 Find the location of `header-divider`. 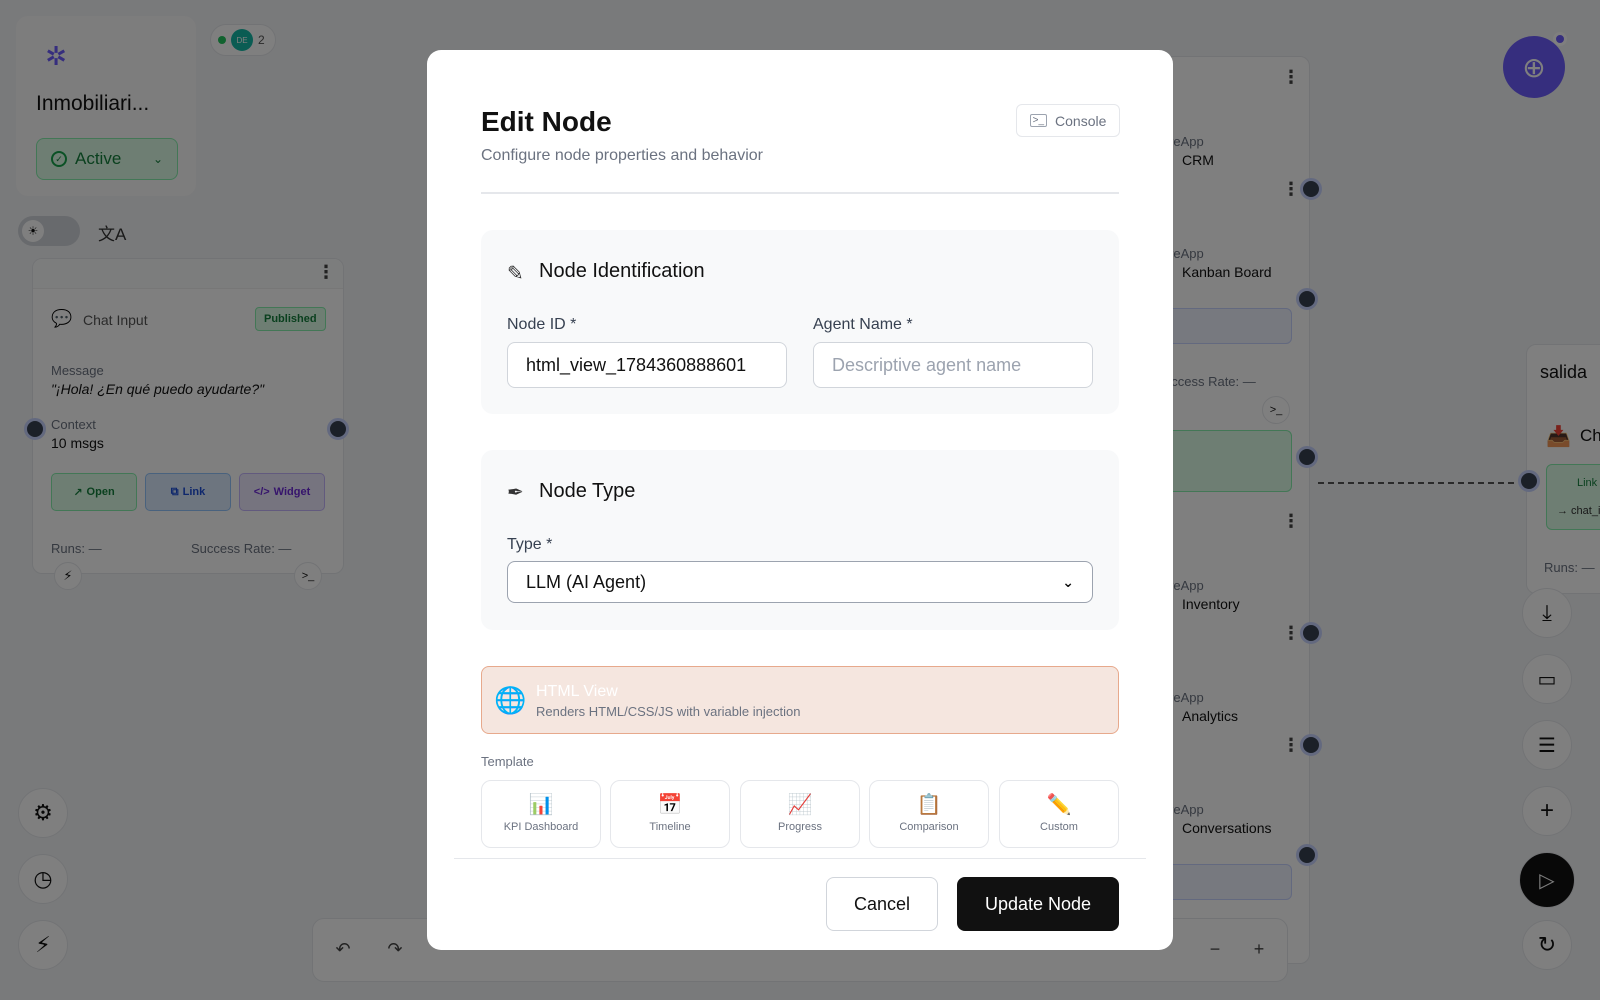

header-divider is located at coordinates (800, 193).